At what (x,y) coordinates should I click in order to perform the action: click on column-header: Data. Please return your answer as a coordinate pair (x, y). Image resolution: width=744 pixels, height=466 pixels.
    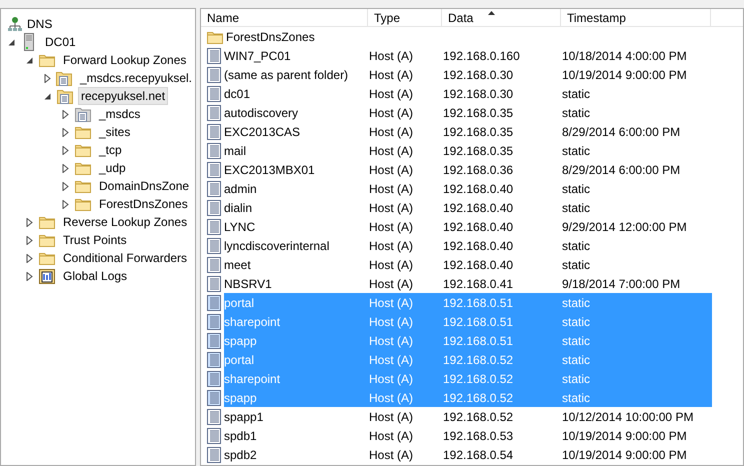
    Looking at the image, I should click on (501, 17).